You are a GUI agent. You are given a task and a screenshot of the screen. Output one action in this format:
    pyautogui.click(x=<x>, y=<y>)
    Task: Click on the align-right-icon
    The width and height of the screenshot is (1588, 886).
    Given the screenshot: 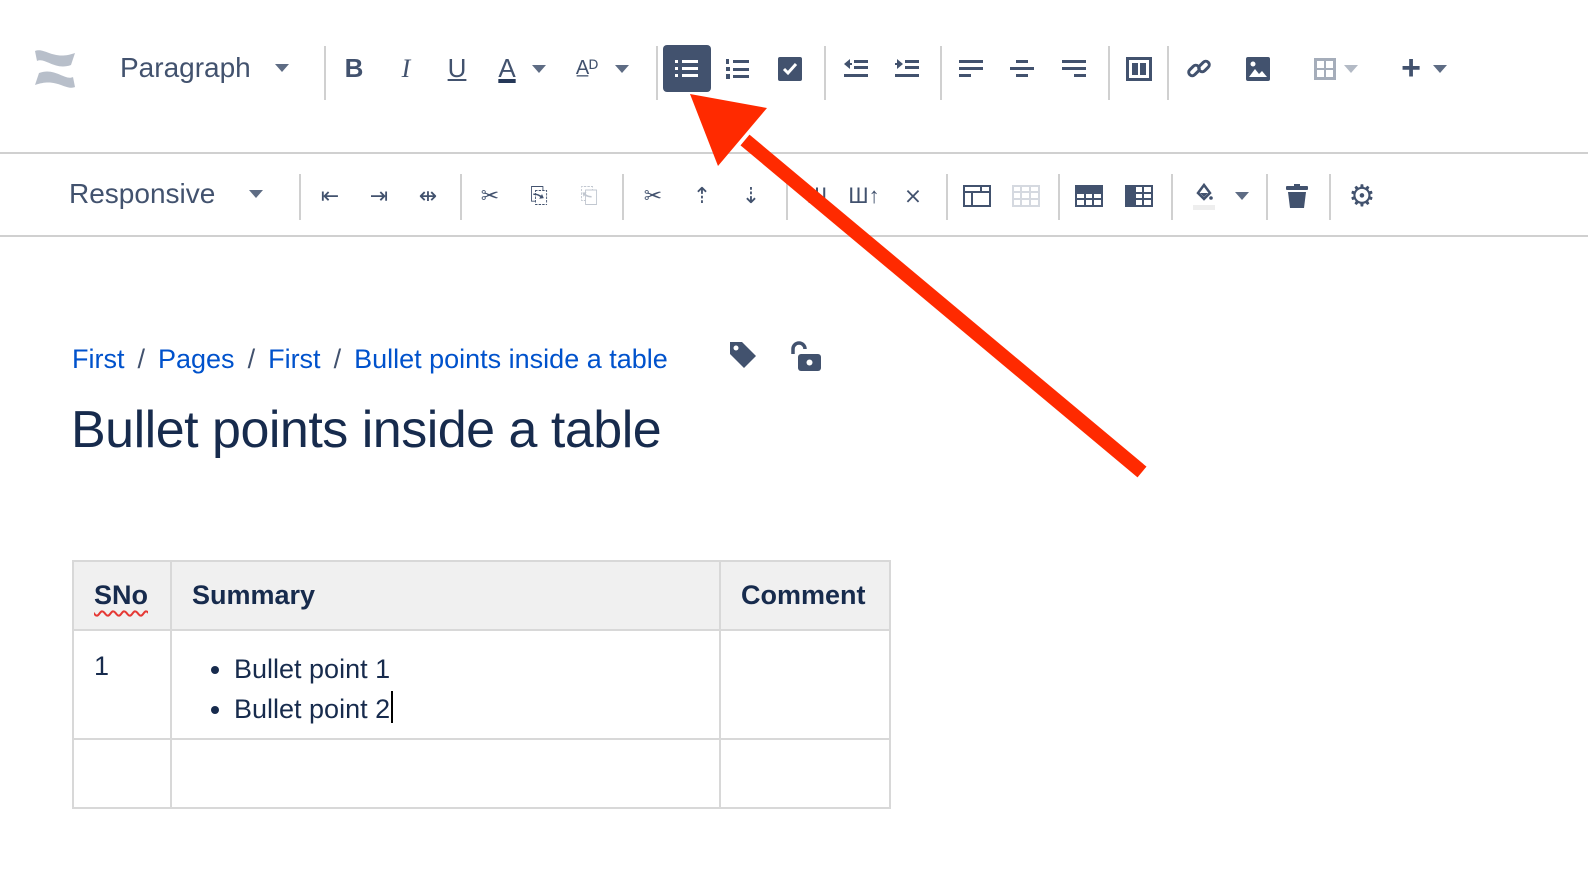 What is the action you would take?
    pyautogui.click(x=1074, y=68)
    